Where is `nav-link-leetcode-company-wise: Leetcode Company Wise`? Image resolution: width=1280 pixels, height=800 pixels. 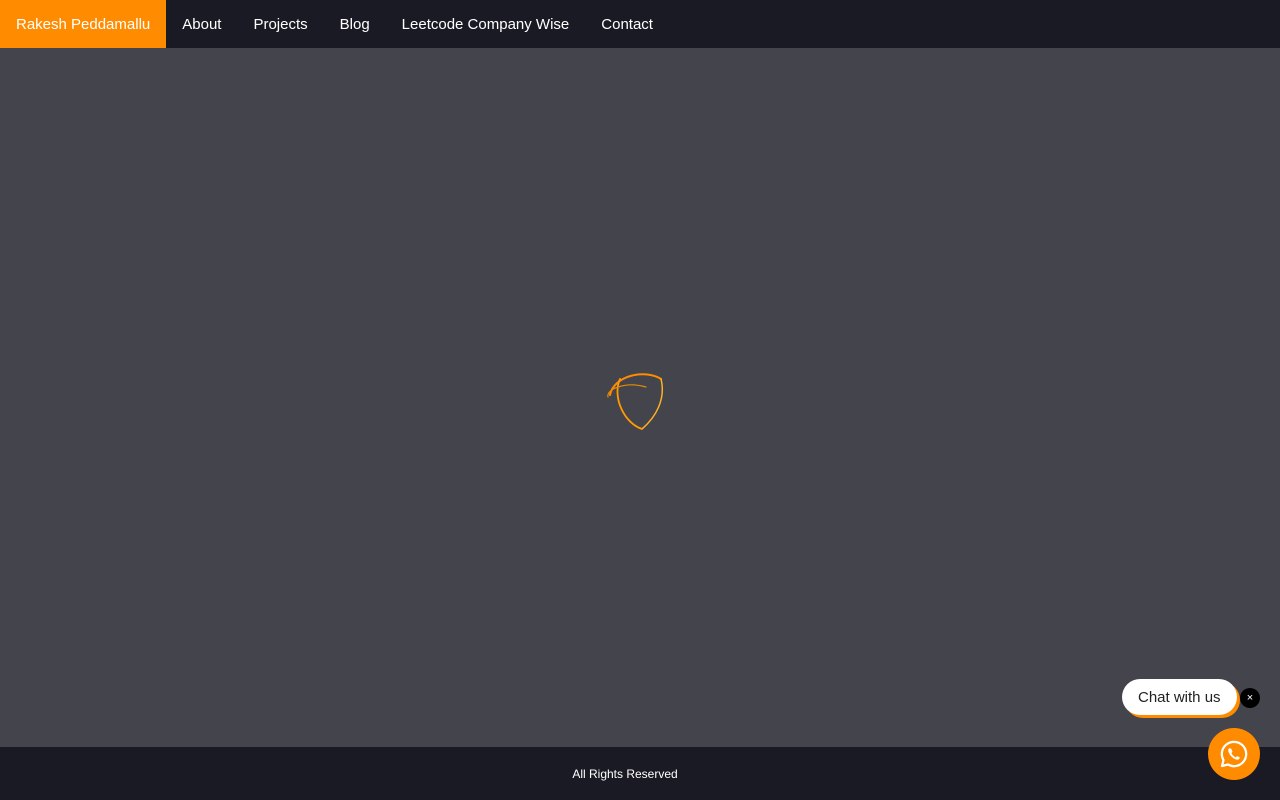 nav-link-leetcode-company-wise: Leetcode Company Wise is located at coordinates (486, 24).